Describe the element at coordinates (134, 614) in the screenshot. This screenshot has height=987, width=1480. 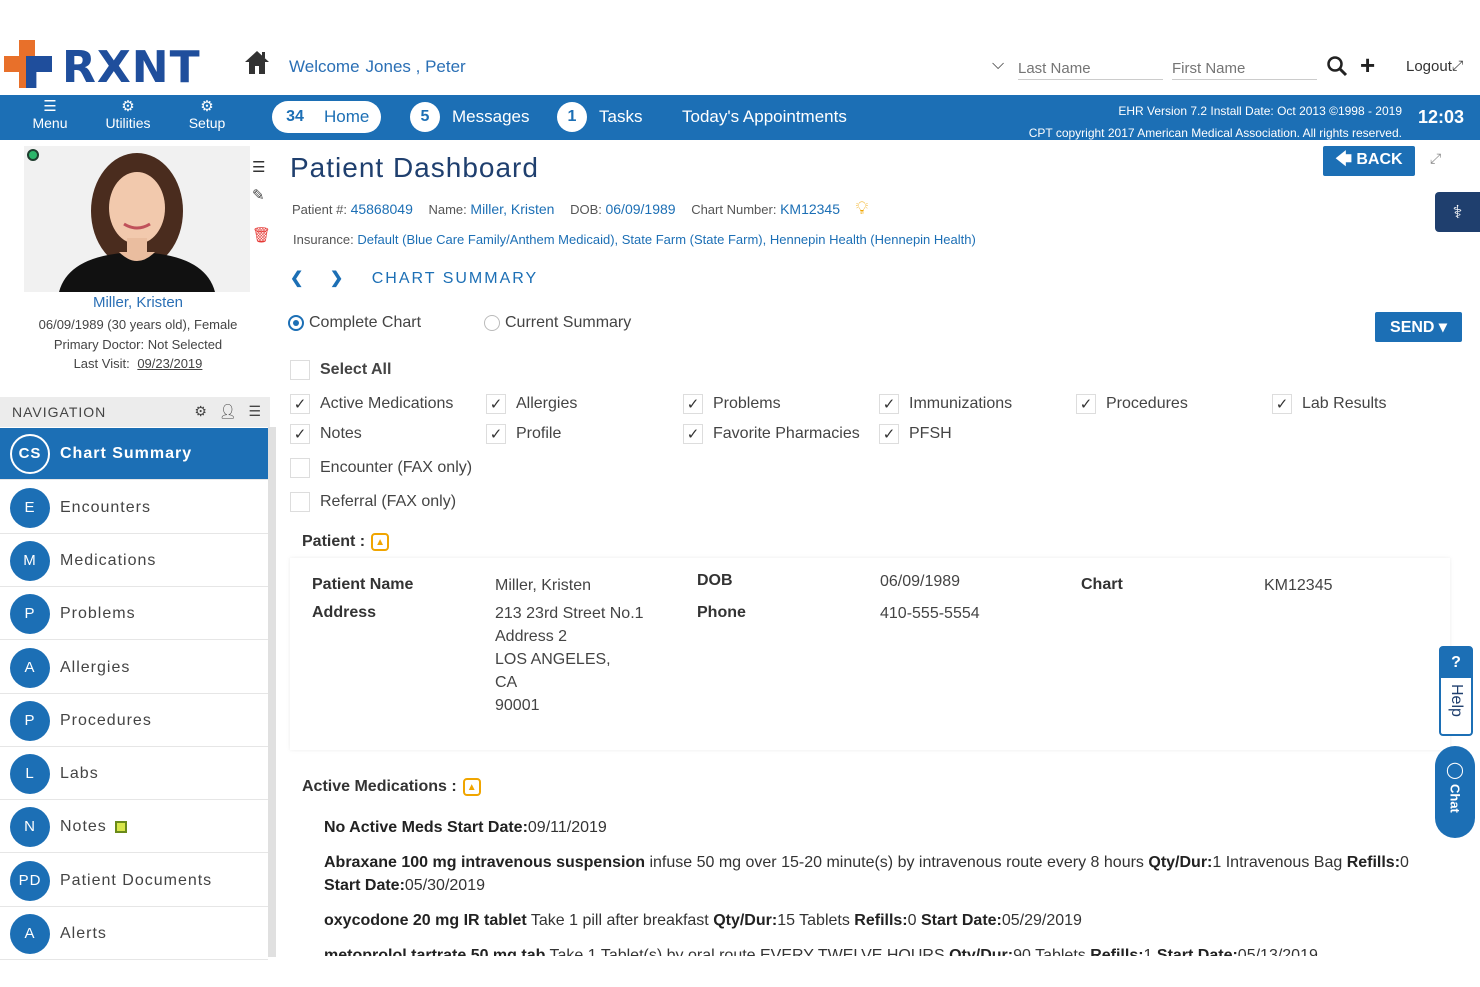
I see `sidebar-item-problems: P Problems` at that location.